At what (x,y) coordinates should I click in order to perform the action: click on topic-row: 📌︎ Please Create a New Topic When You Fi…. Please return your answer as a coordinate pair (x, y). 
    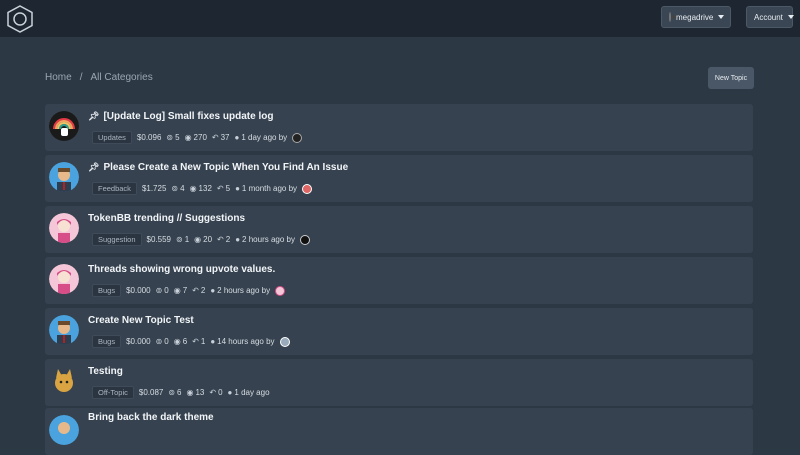
    Looking at the image, I should click on (399, 178).